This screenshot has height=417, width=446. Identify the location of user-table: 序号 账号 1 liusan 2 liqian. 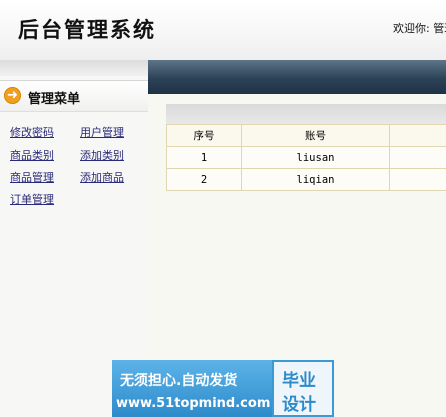
(306, 157).